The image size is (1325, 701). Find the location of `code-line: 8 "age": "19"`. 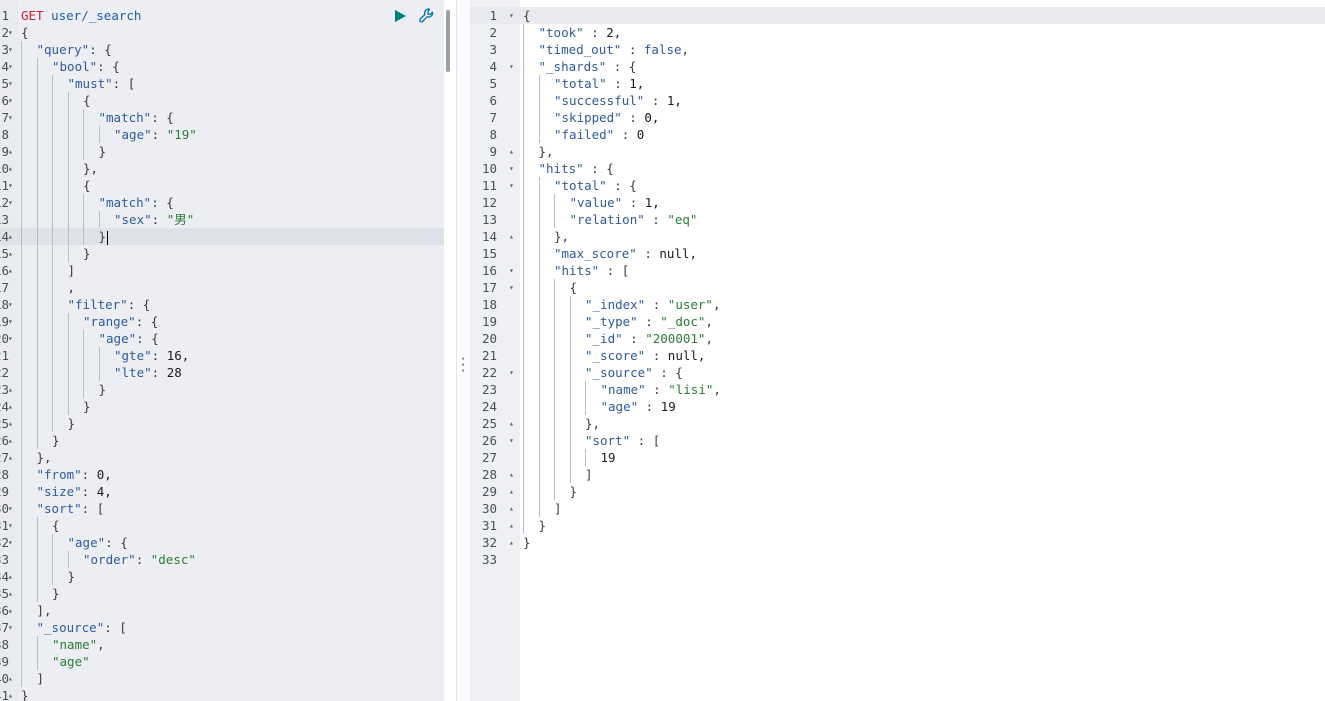

code-line: 8 "age": "19" is located at coordinates (222, 134).